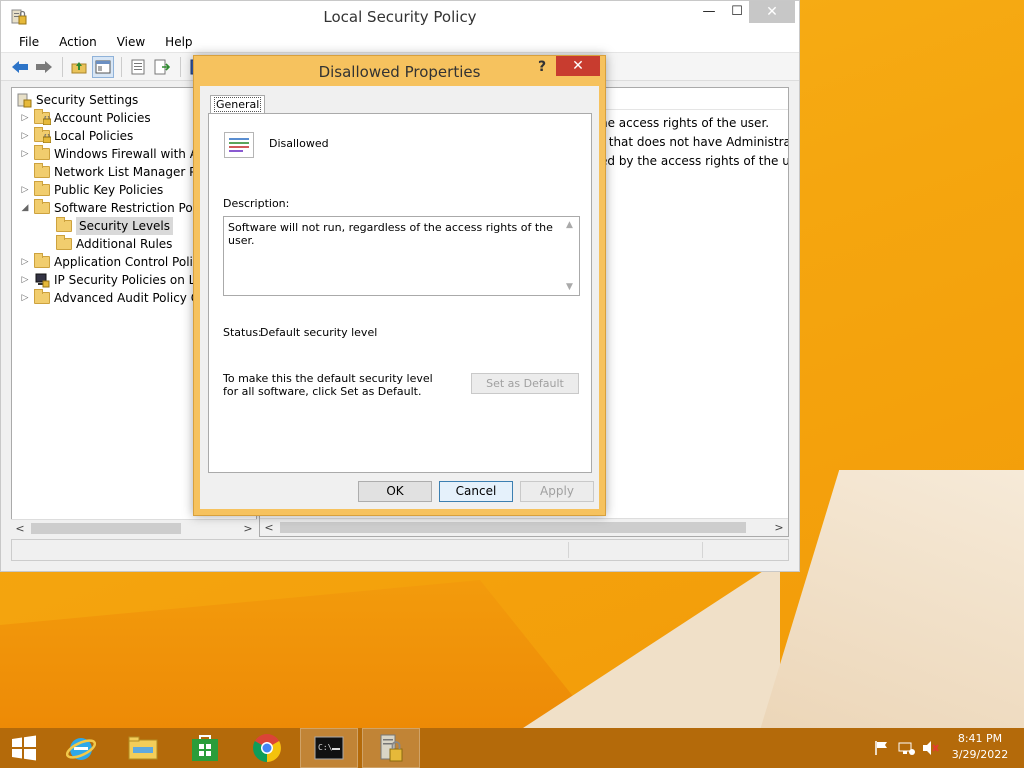  What do you see at coordinates (571, 256) in the screenshot?
I see `description-scrollbar: ▲ ▼` at bounding box center [571, 256].